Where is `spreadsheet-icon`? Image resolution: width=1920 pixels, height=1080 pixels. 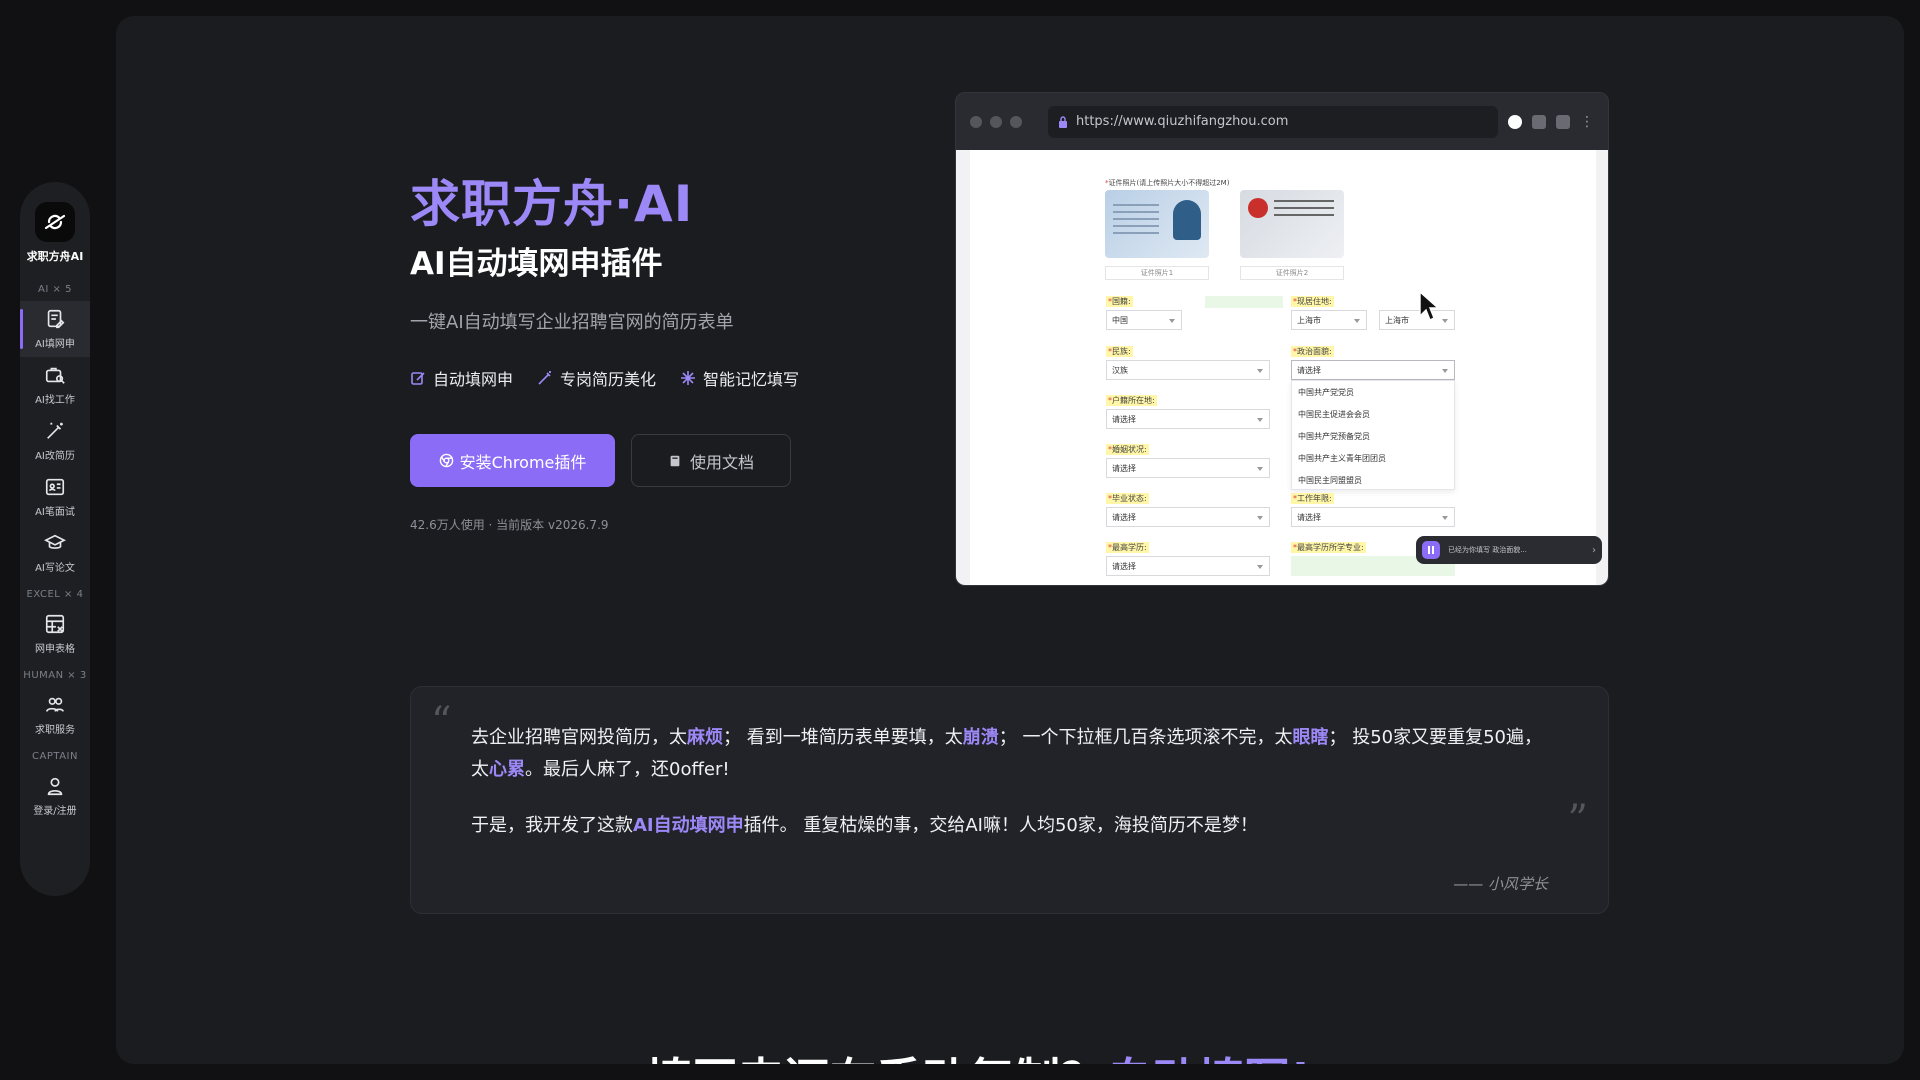 spreadsheet-icon is located at coordinates (55, 624).